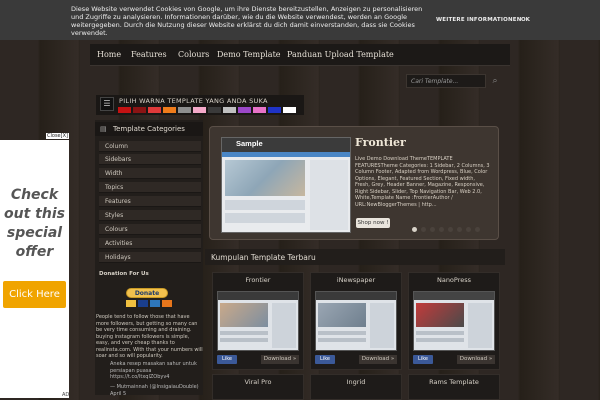 This screenshot has height=400, width=600. What do you see at coordinates (34, 224) in the screenshot?
I see `ad-headline: Check out this special offer` at bounding box center [34, 224].